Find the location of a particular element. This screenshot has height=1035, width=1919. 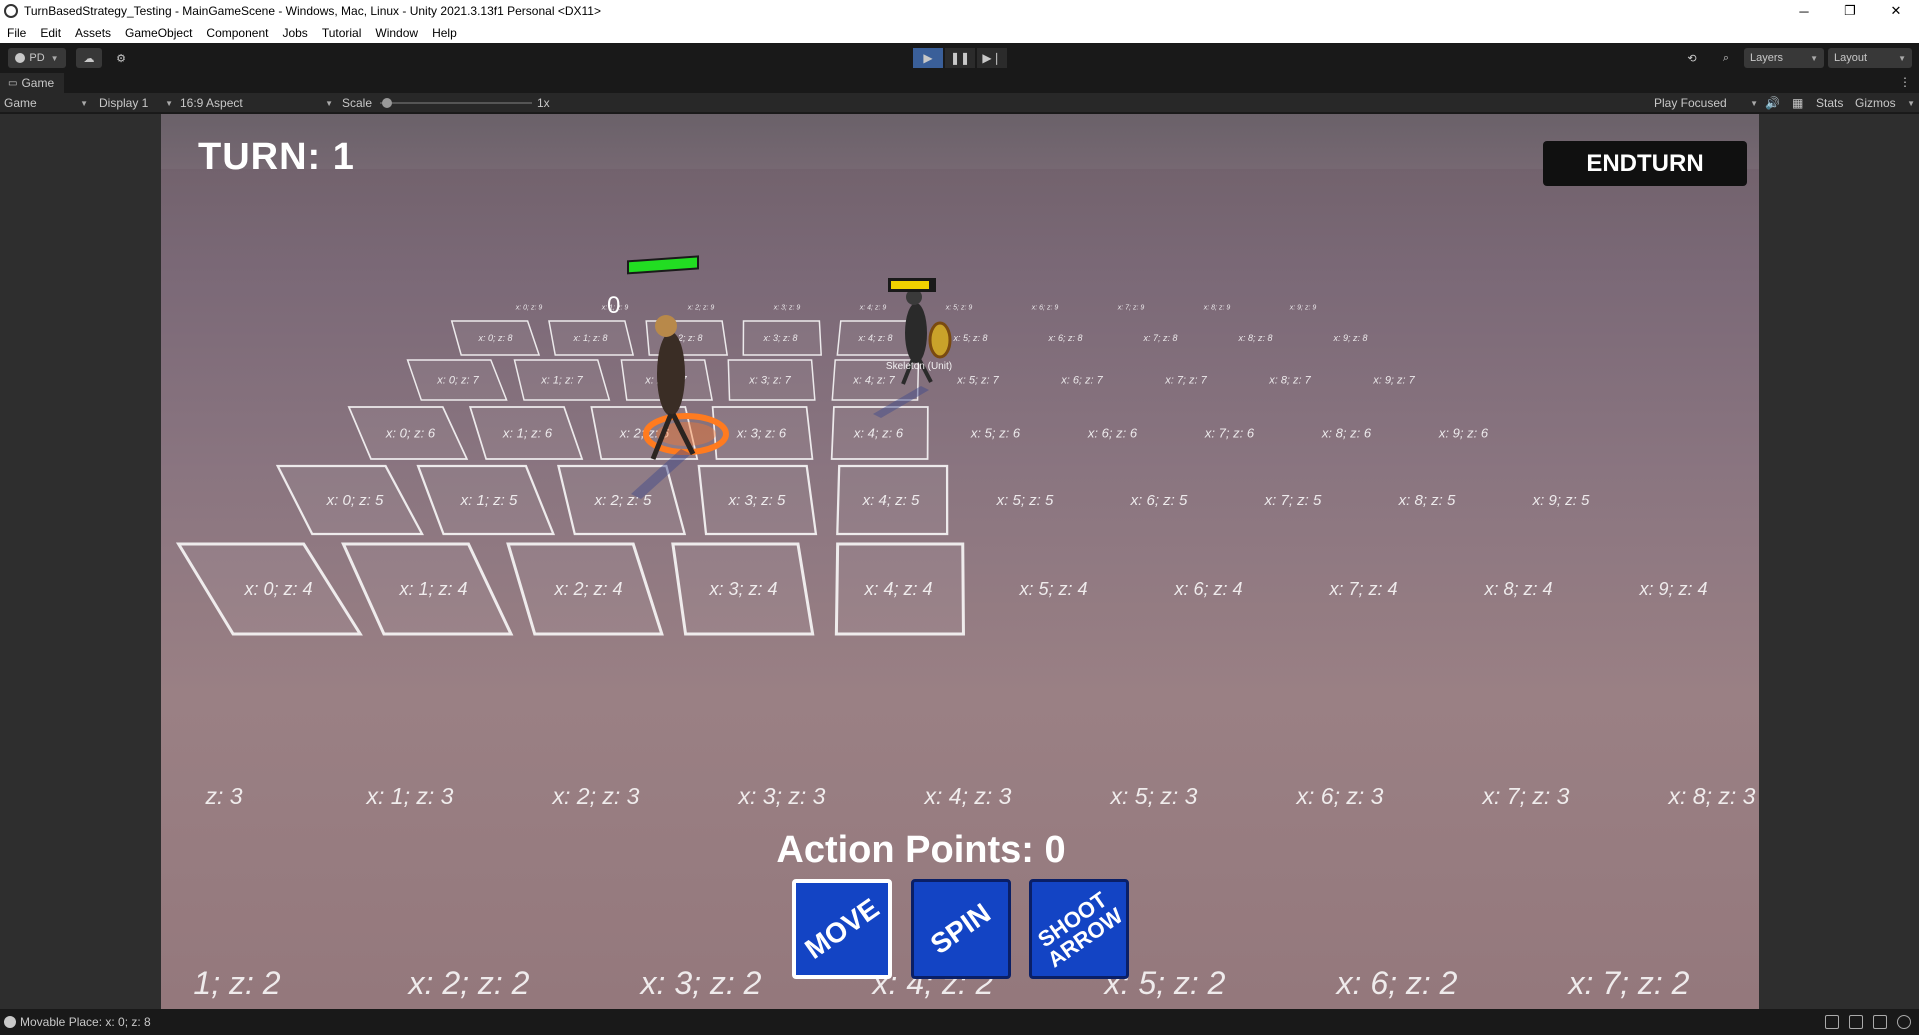

search-button: ⌕ is located at coordinates (1726, 58).